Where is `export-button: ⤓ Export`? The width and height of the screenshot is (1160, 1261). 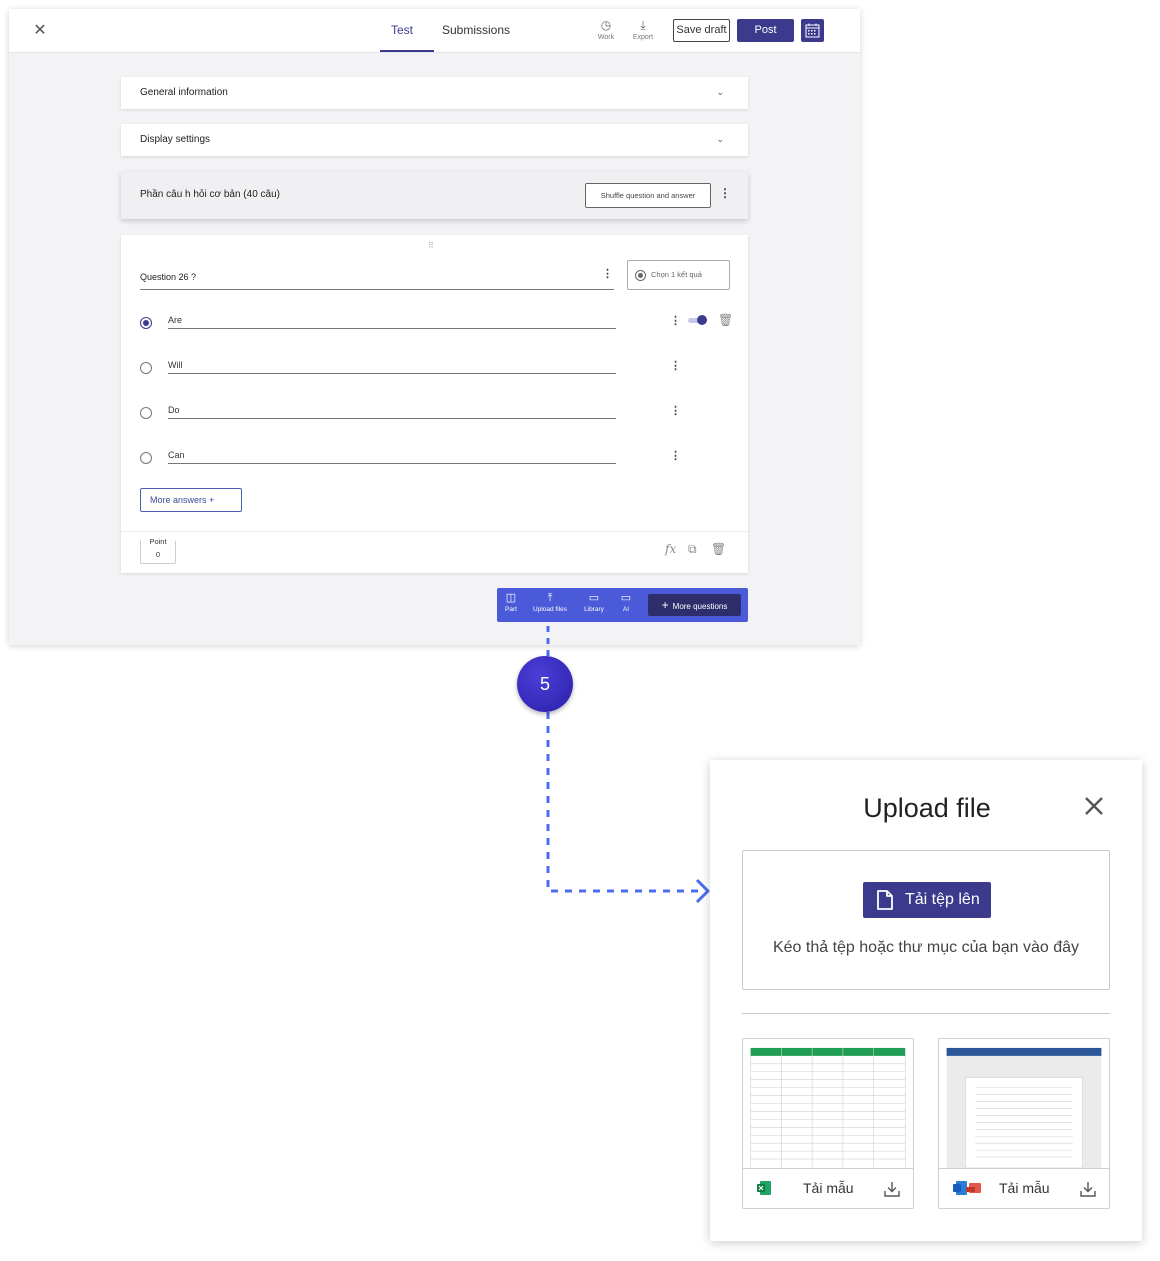 export-button: ⤓ Export is located at coordinates (643, 30).